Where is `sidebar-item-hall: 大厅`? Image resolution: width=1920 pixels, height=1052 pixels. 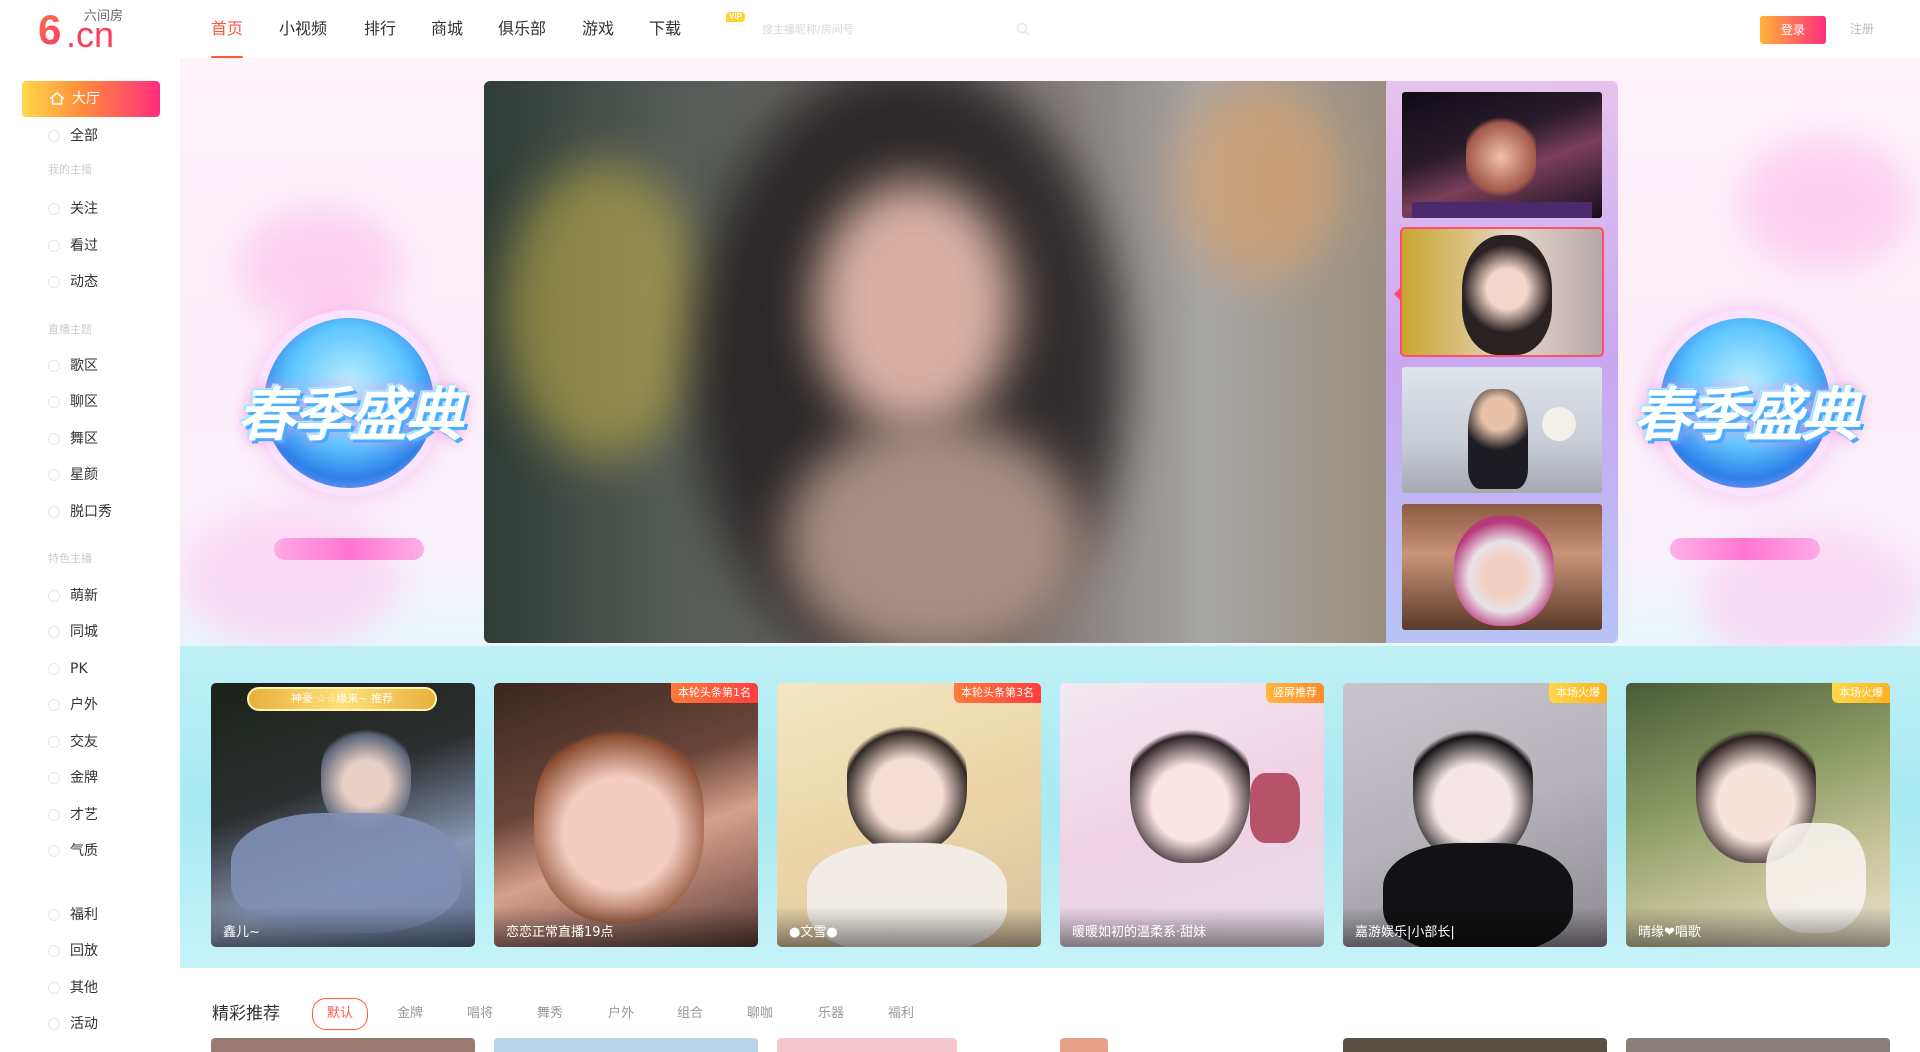 sidebar-item-hall: 大厅 is located at coordinates (91, 99).